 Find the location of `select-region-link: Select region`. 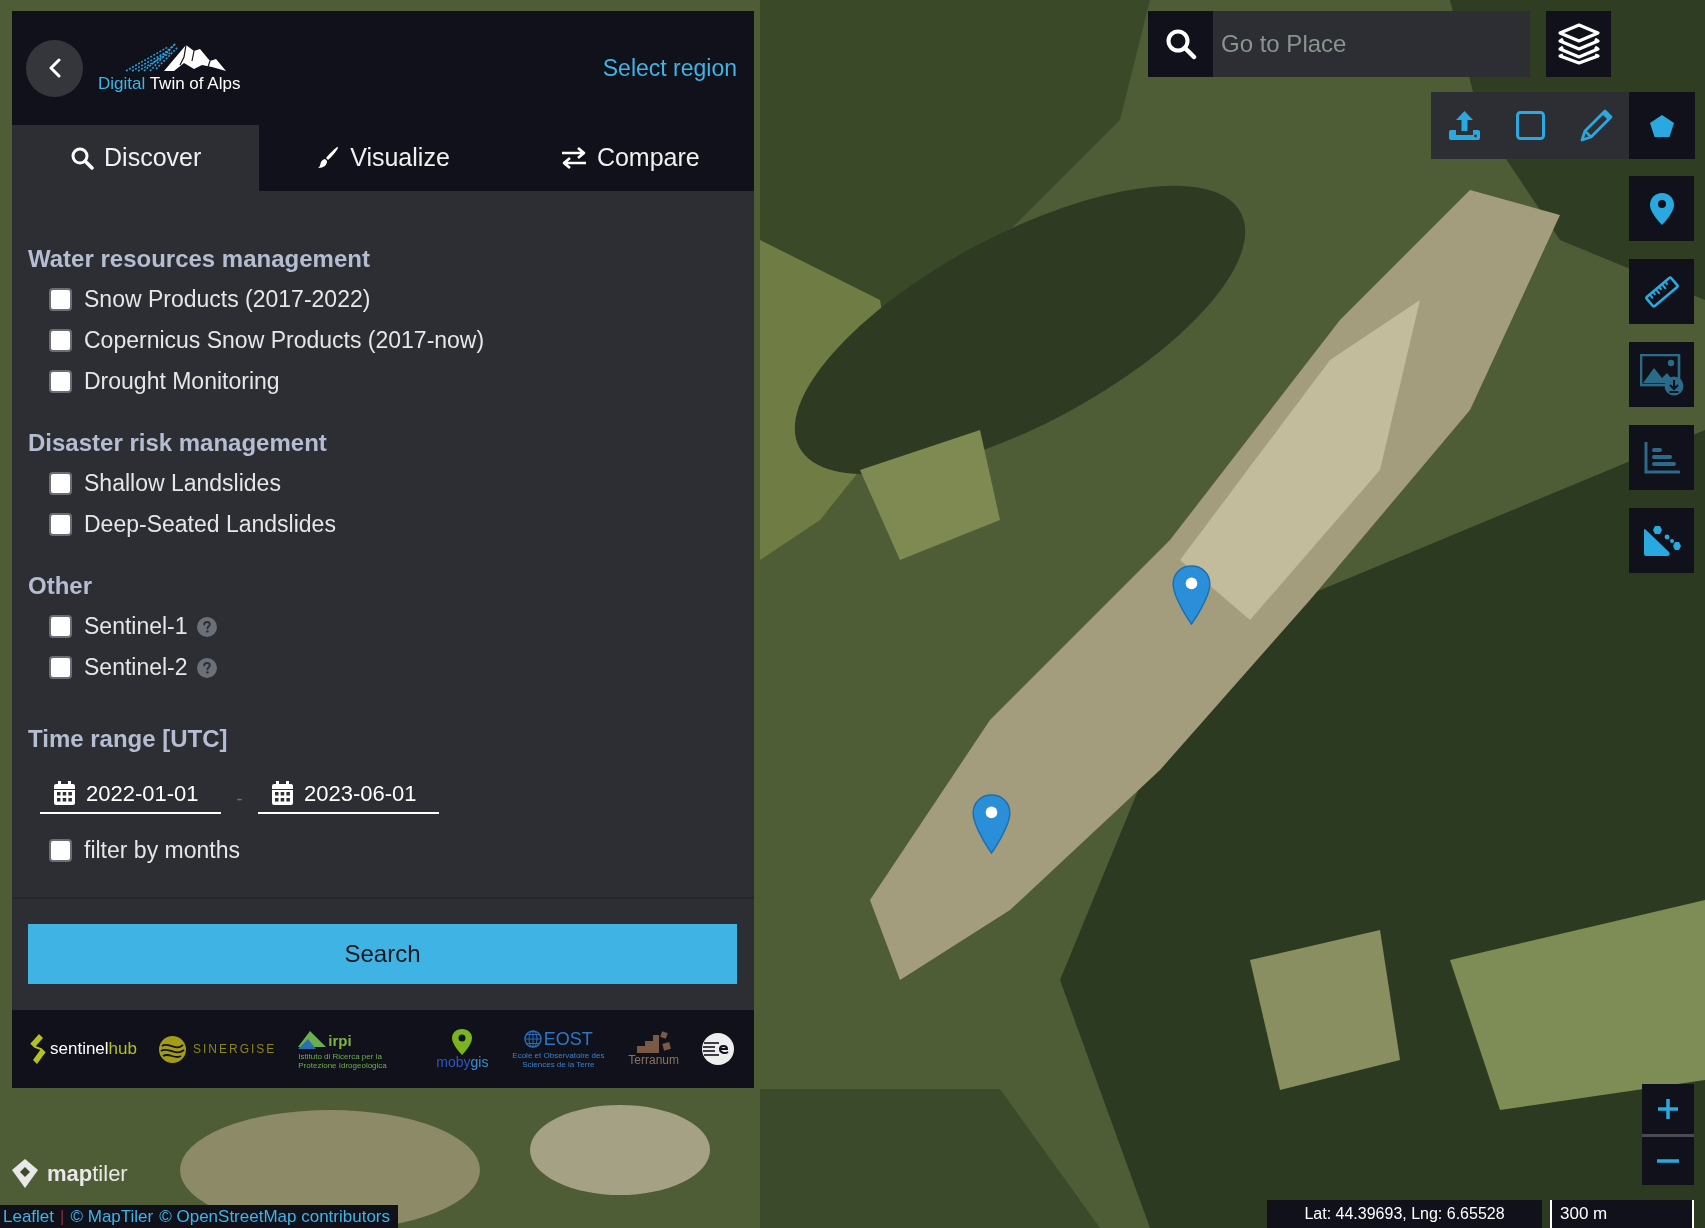

select-region-link: Select region is located at coordinates (669, 68).